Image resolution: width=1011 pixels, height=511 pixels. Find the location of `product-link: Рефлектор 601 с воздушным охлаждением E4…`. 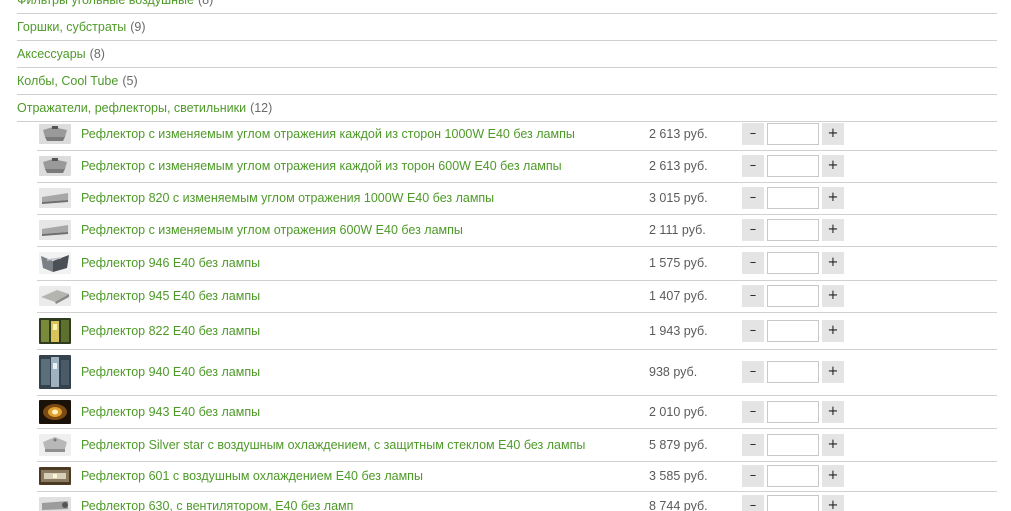

product-link: Рефлектор 601 с воздушным охлаждением E4… is located at coordinates (252, 476).